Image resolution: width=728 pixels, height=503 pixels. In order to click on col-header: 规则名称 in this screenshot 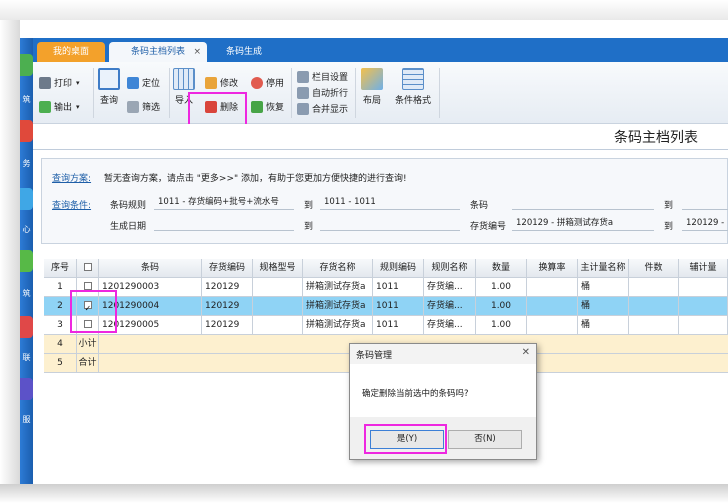, I will do `click(450, 268)`.